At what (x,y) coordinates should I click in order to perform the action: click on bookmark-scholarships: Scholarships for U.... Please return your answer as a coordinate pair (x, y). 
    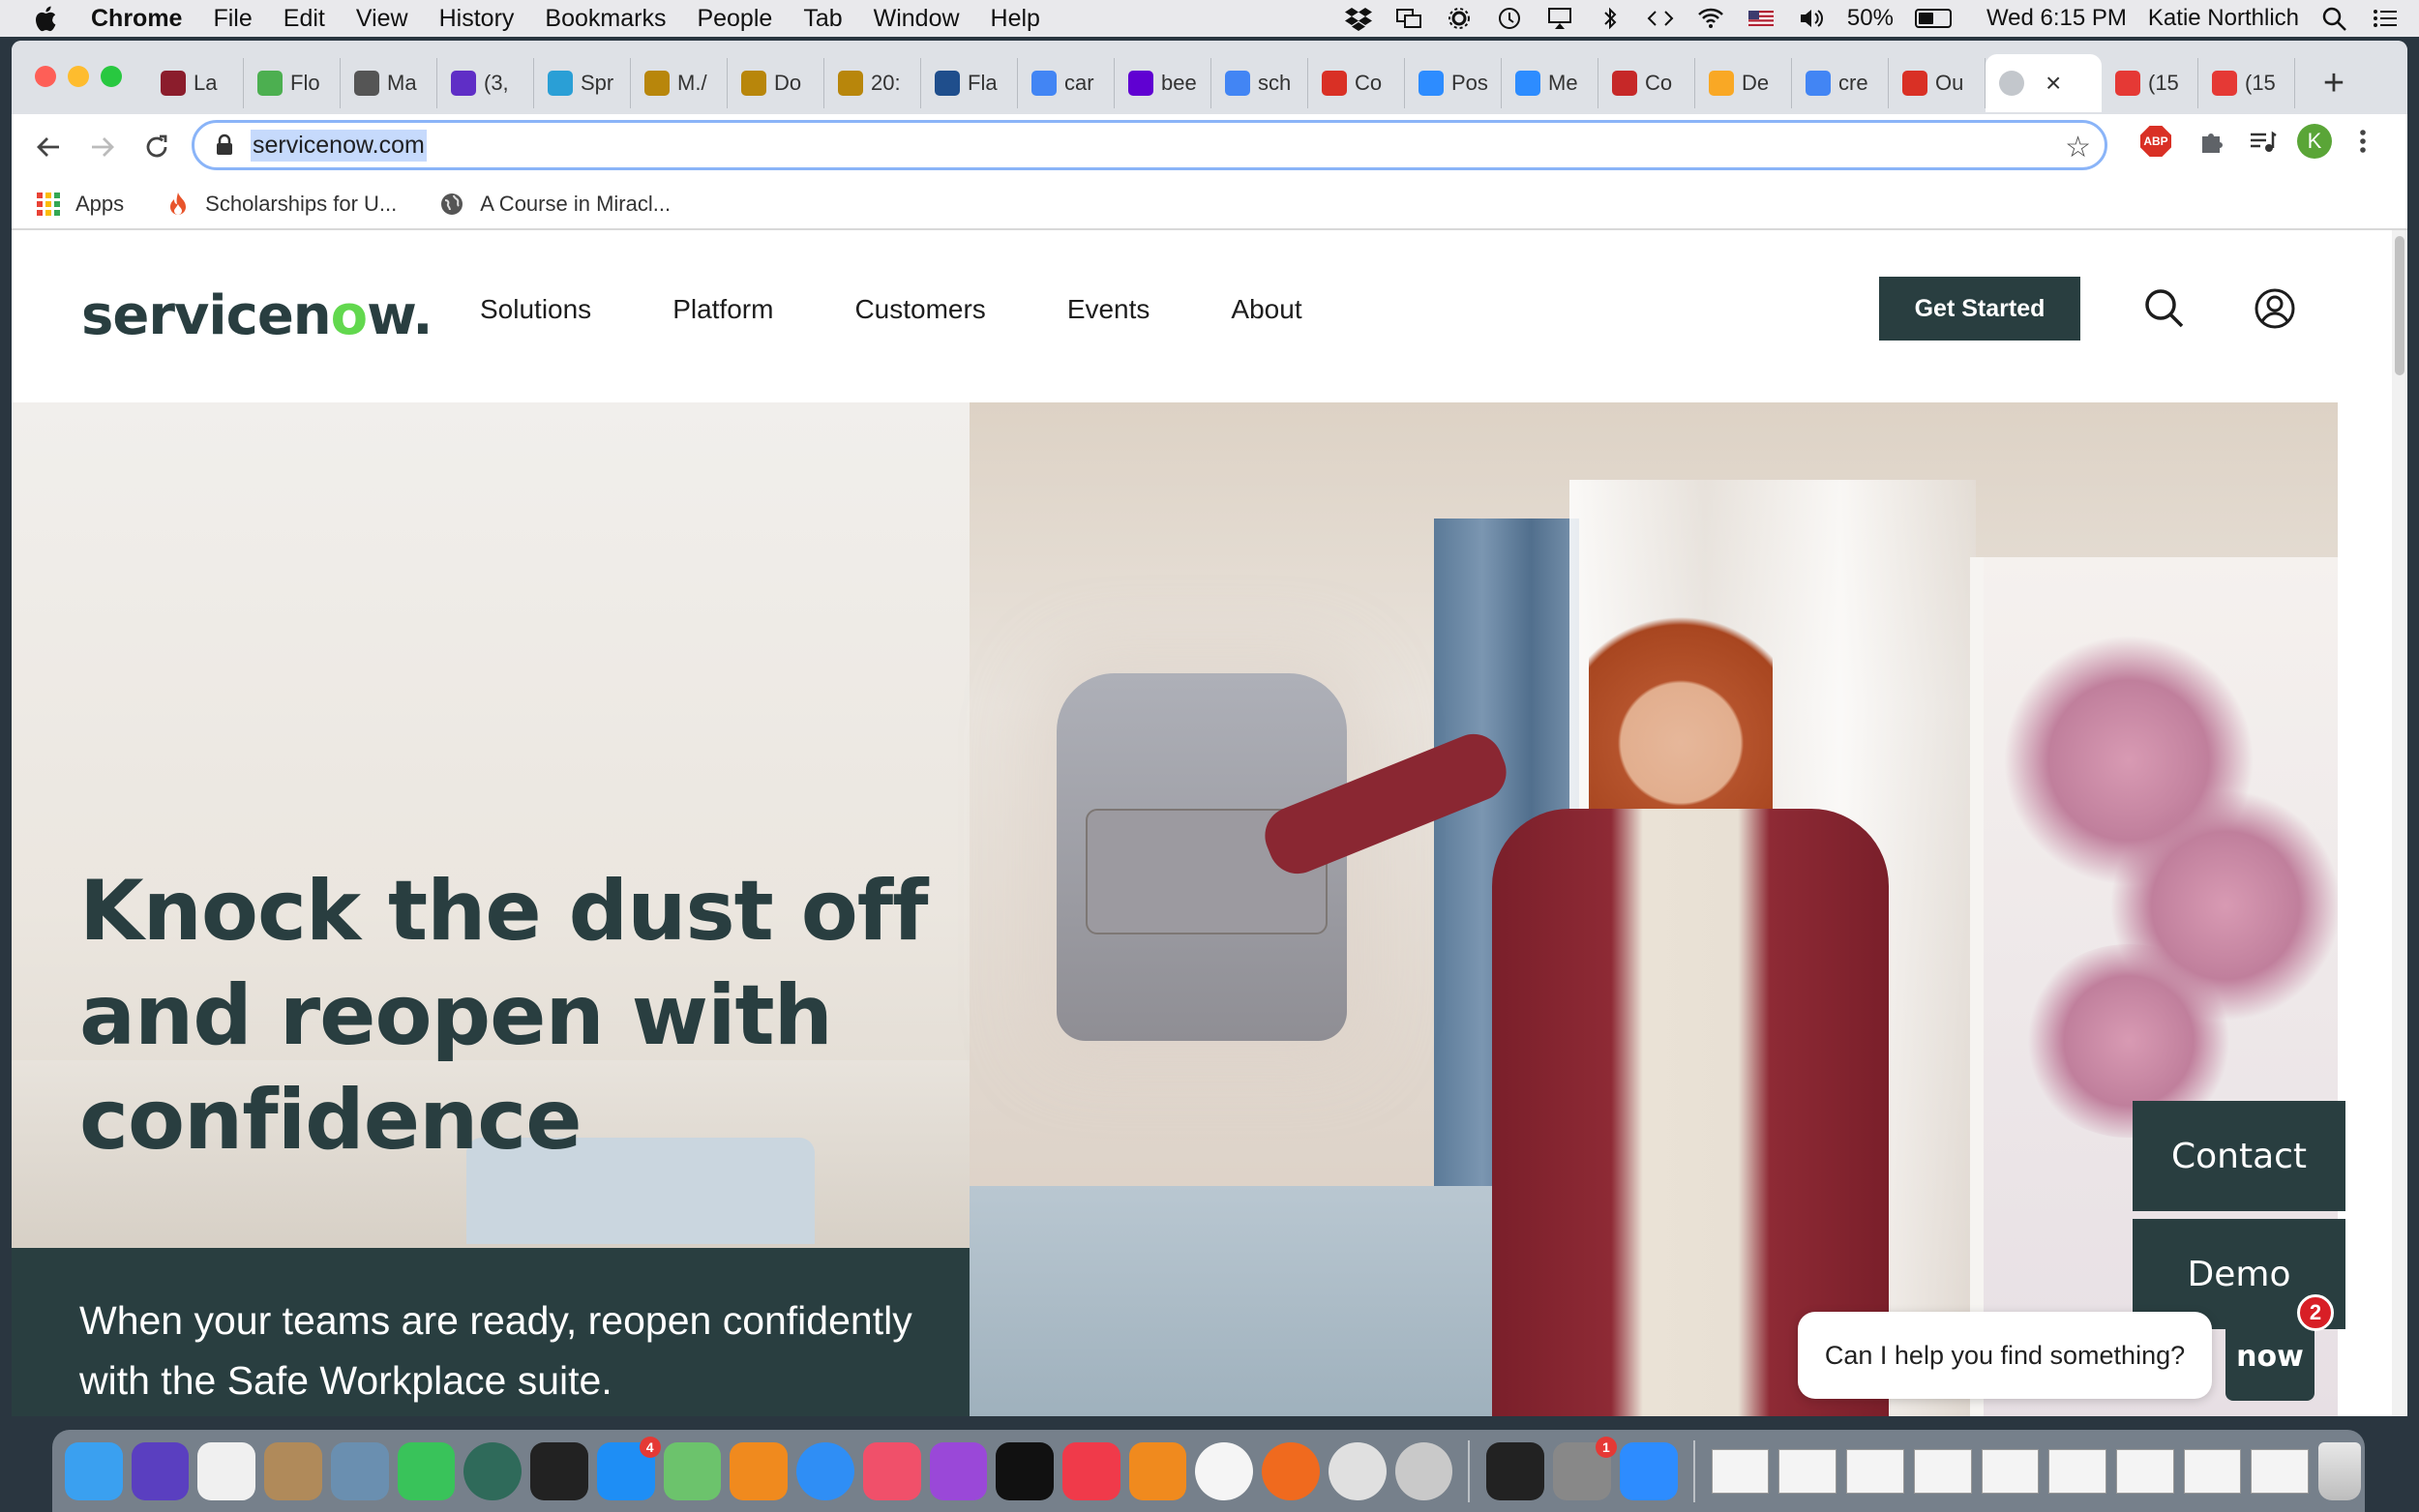
    Looking at the image, I should click on (282, 204).